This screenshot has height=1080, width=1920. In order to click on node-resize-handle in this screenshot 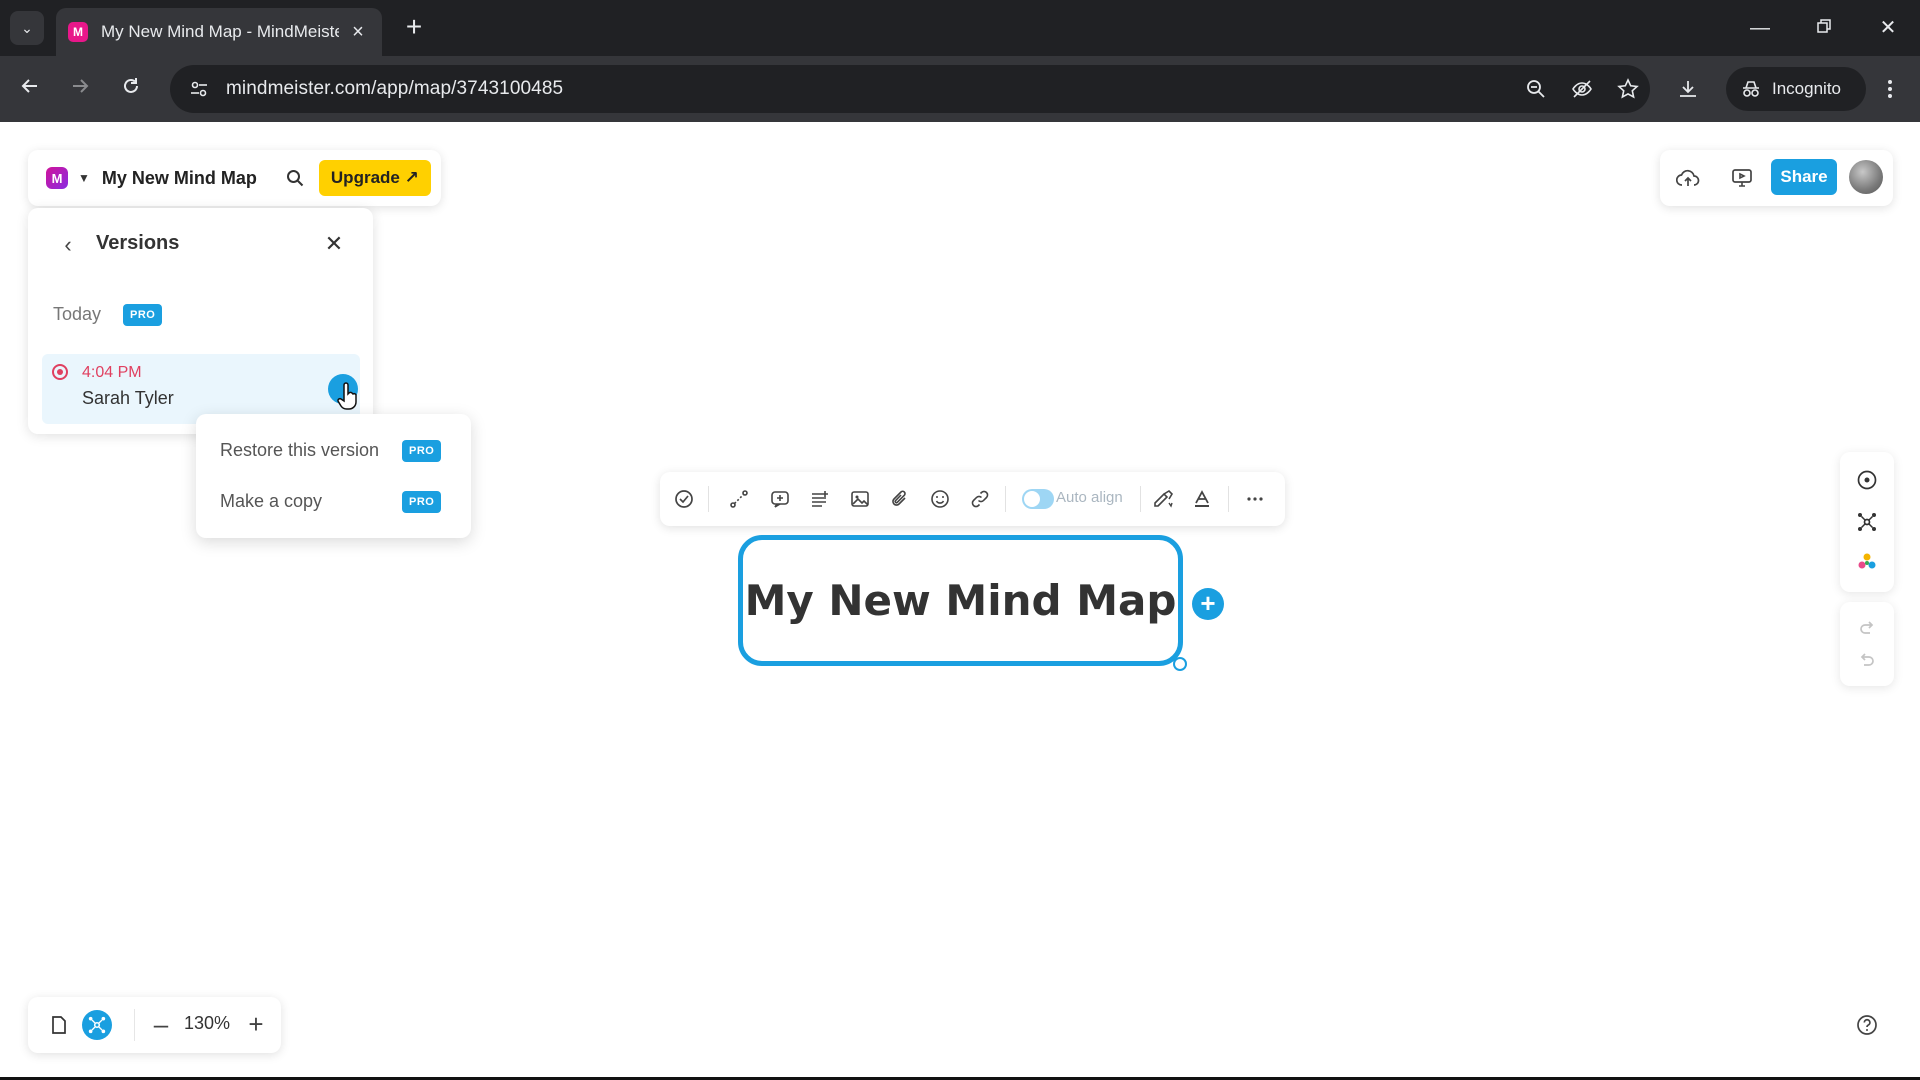, I will do `click(1180, 664)`.